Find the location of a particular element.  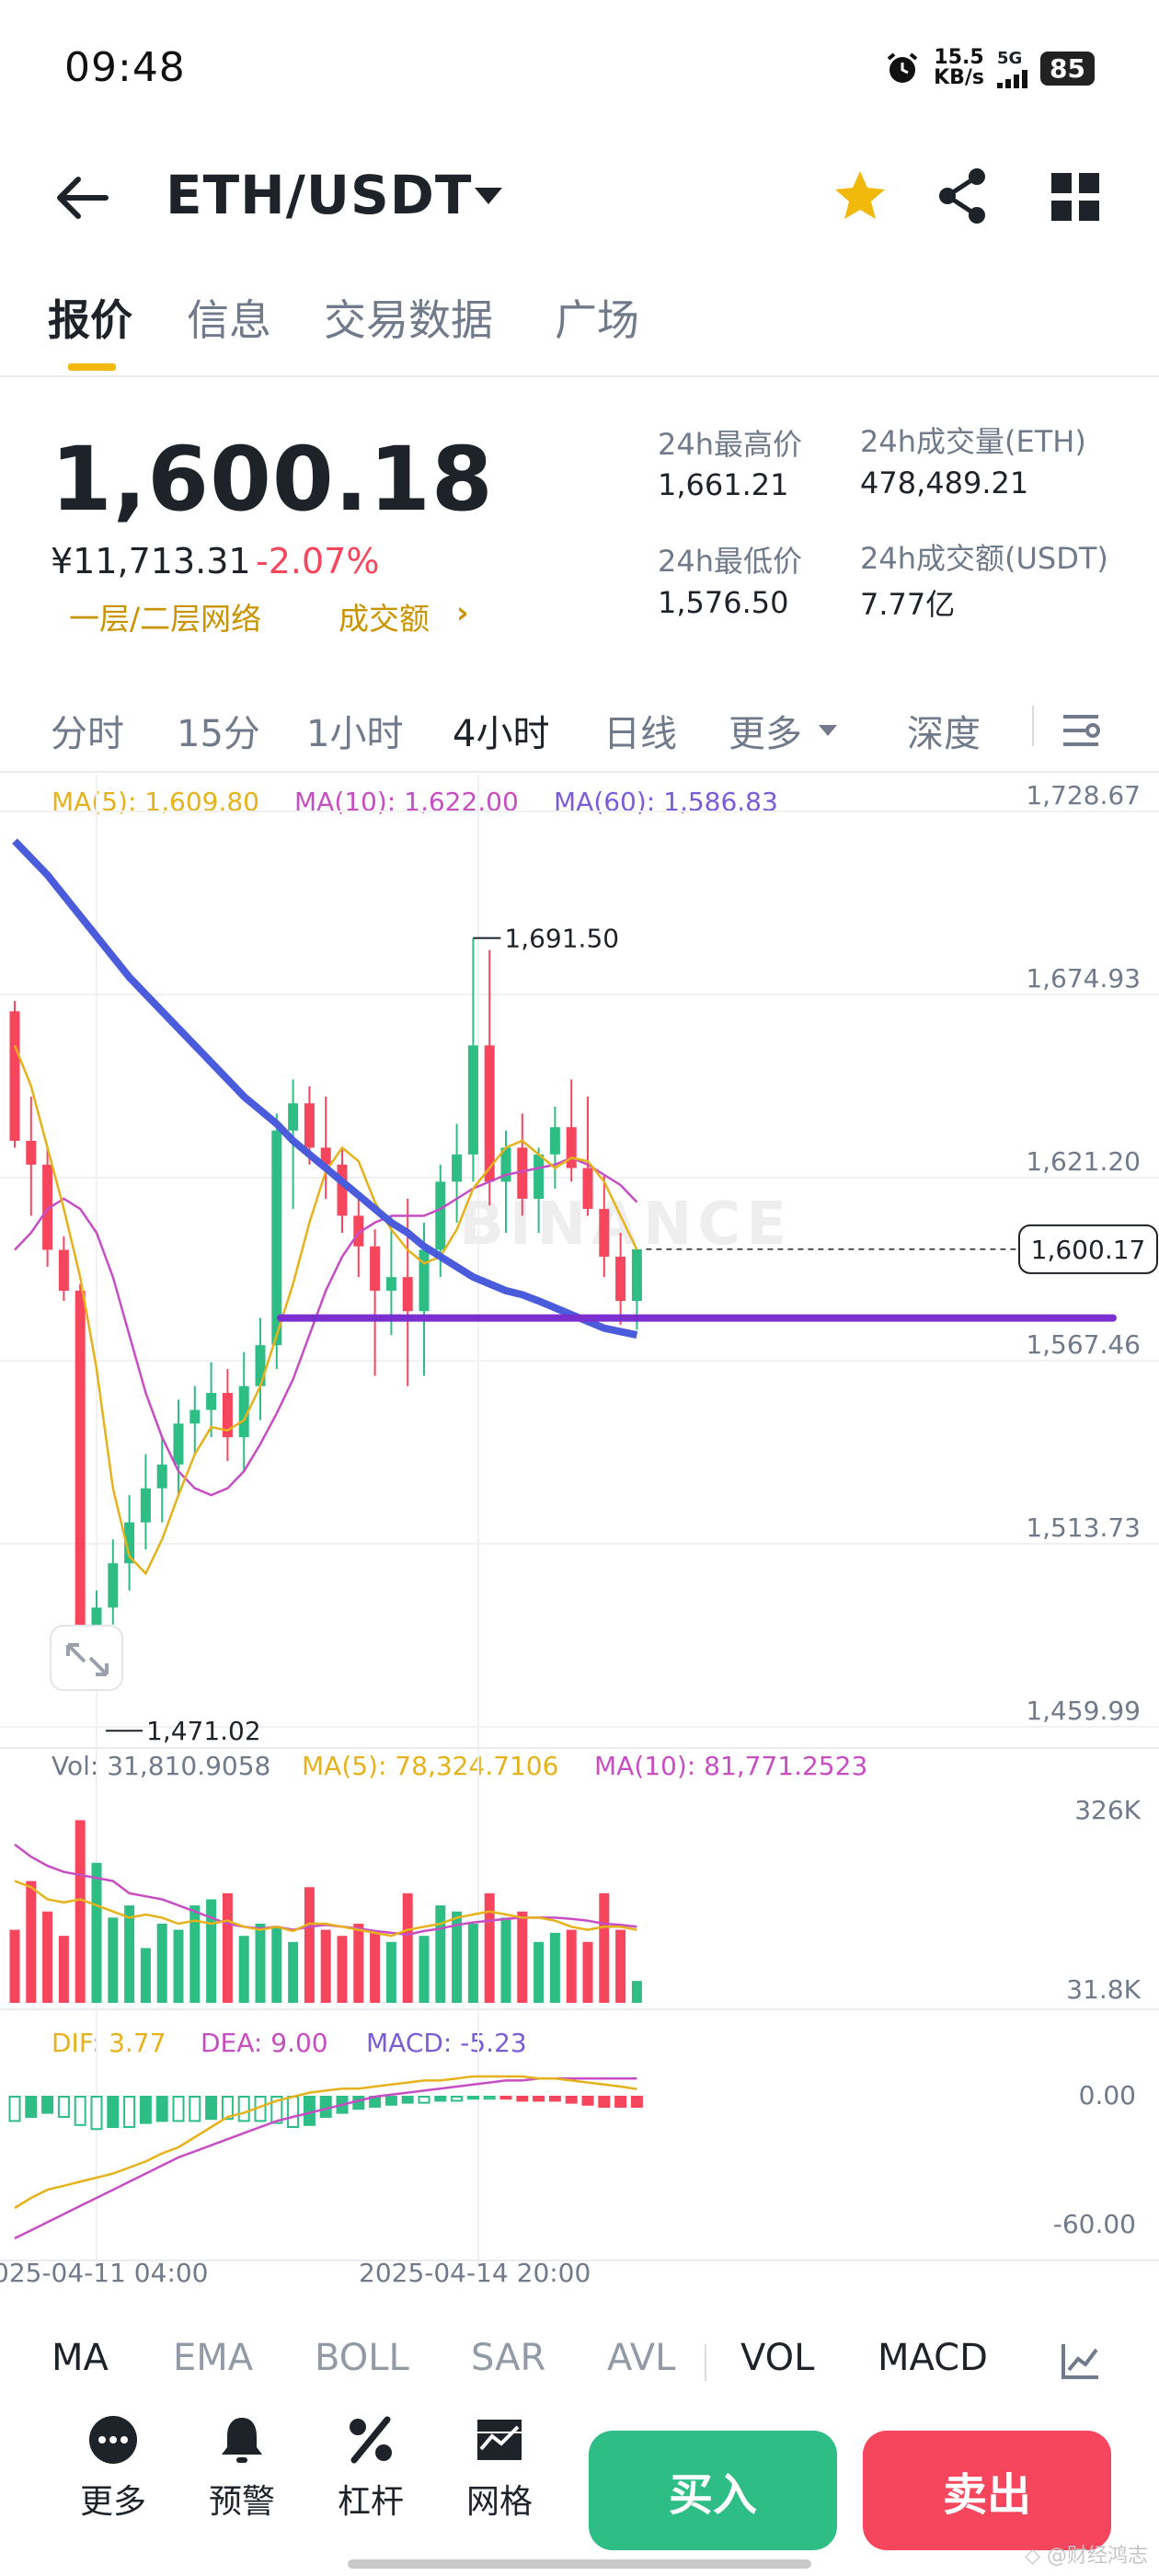

price-axis-label: 1,728.67 is located at coordinates (1083, 795).